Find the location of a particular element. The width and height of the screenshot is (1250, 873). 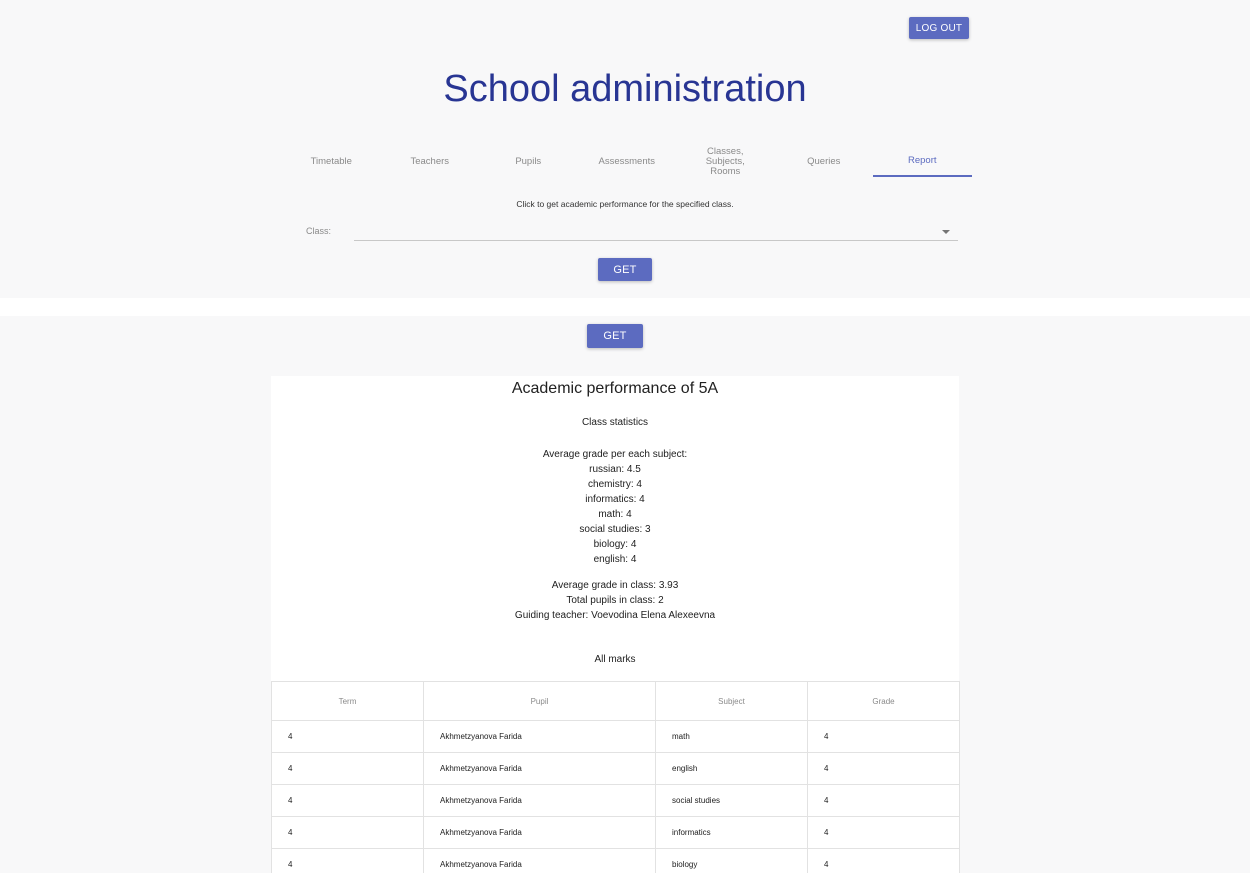

tab-assessments: Assessments is located at coordinates (627, 162).